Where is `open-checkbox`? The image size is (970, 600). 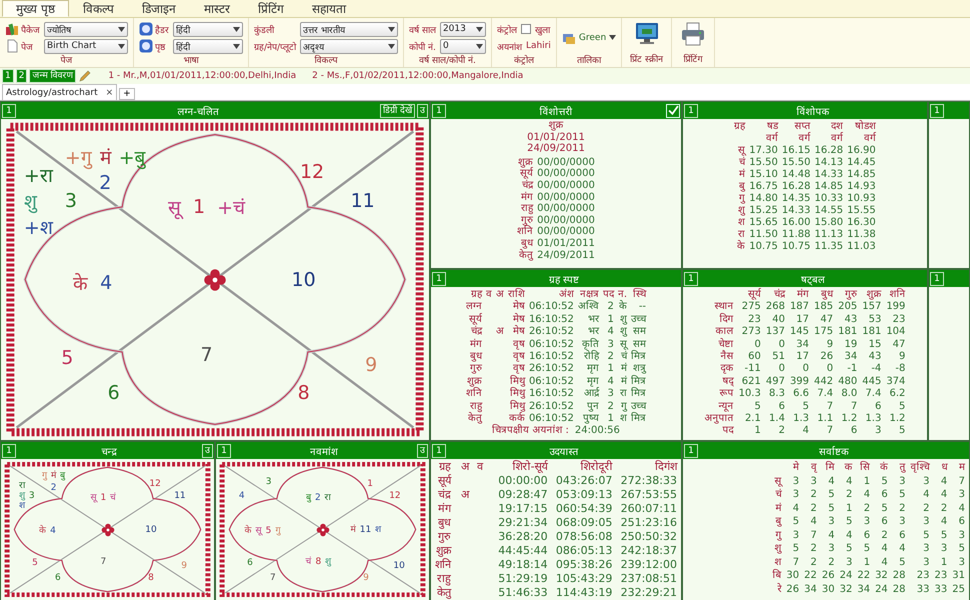
open-checkbox is located at coordinates (525, 29).